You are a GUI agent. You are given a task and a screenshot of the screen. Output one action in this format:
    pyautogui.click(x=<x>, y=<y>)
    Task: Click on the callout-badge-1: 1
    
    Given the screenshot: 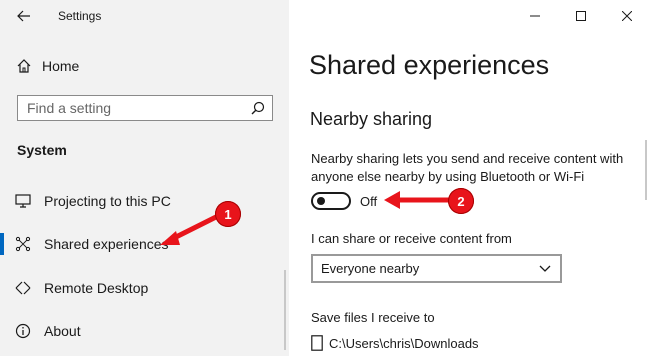 What is the action you would take?
    pyautogui.click(x=228, y=214)
    